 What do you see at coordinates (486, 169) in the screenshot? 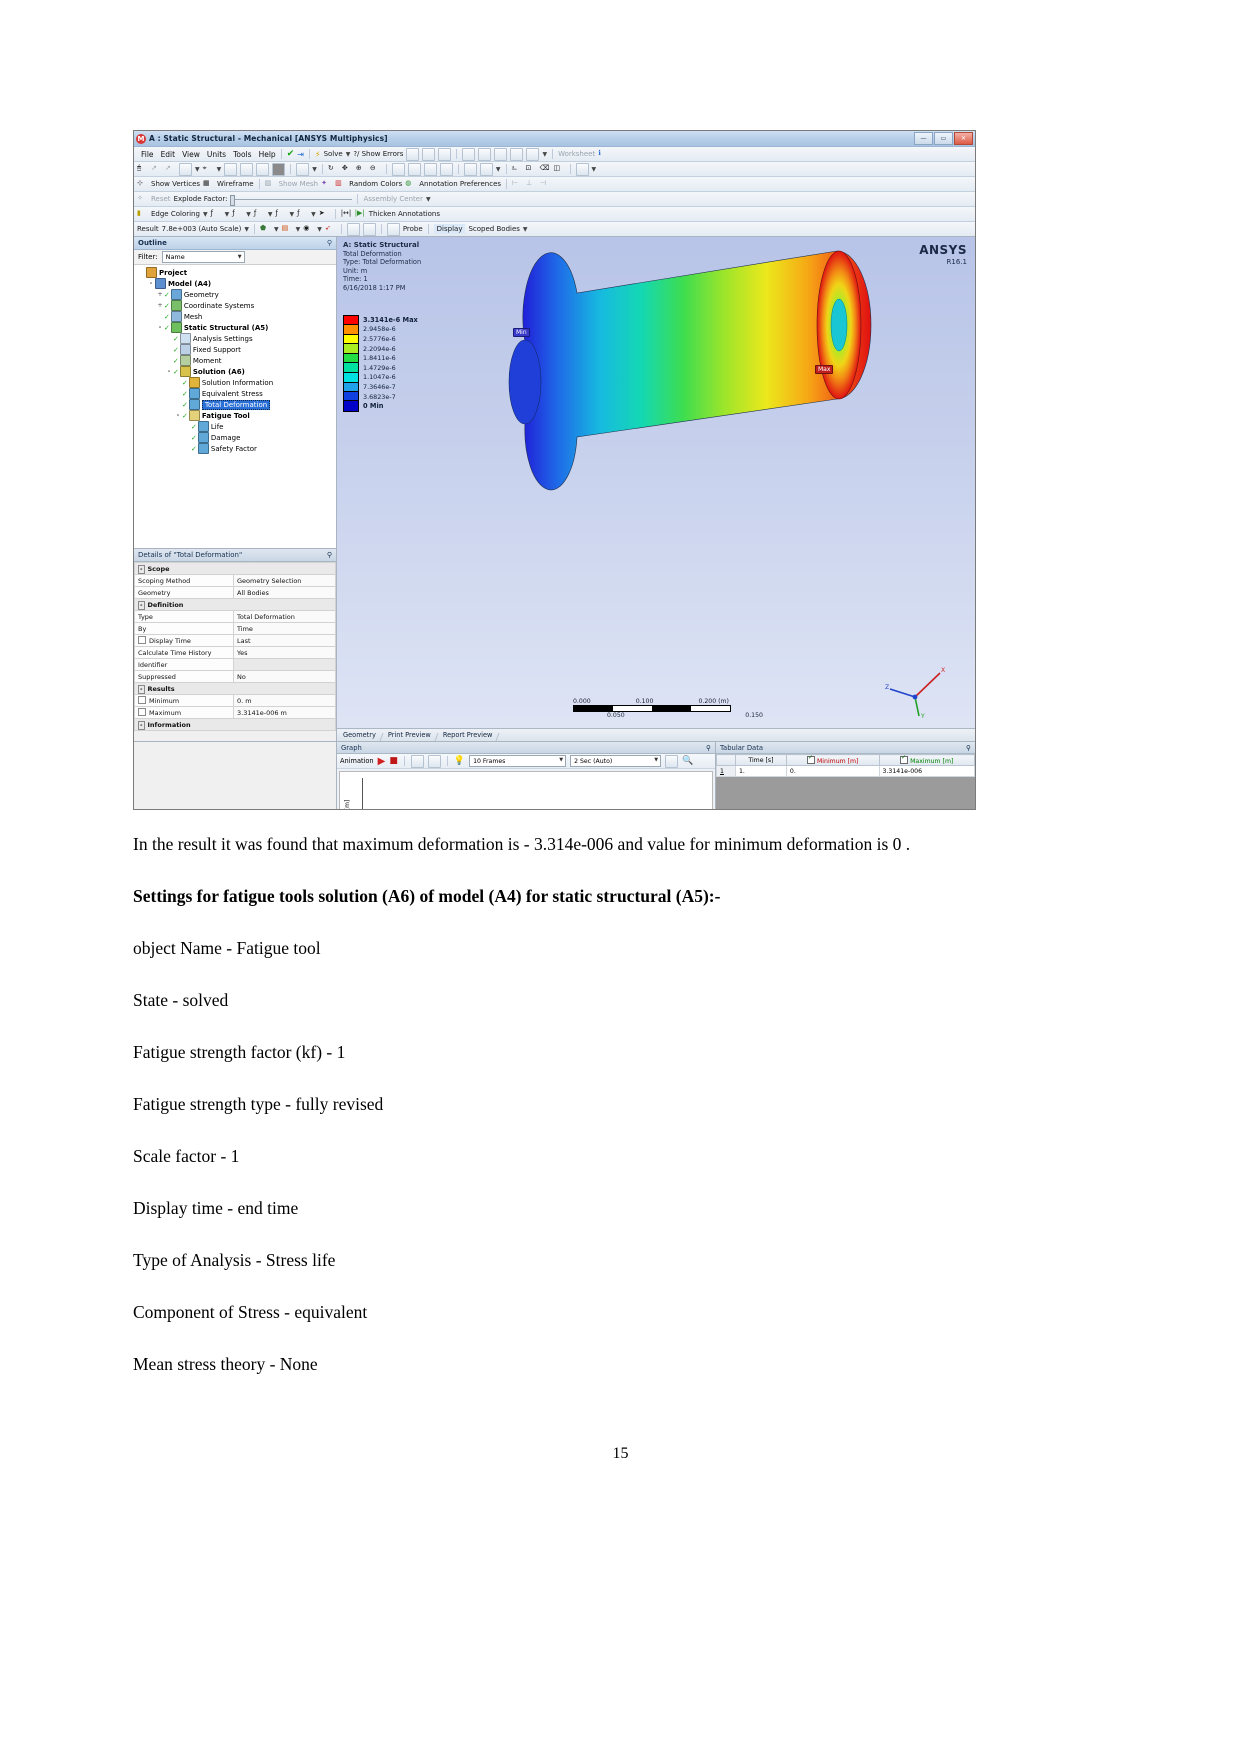
I see `view-settings-icon` at bounding box center [486, 169].